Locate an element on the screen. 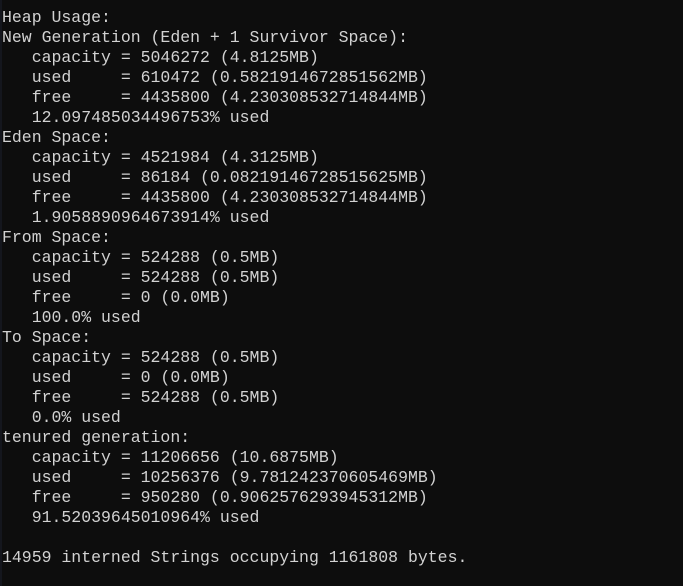 This screenshot has width=683, height=586. terminal-line: used = 86184 (0.08219146728515625MB) is located at coordinates (215, 177).